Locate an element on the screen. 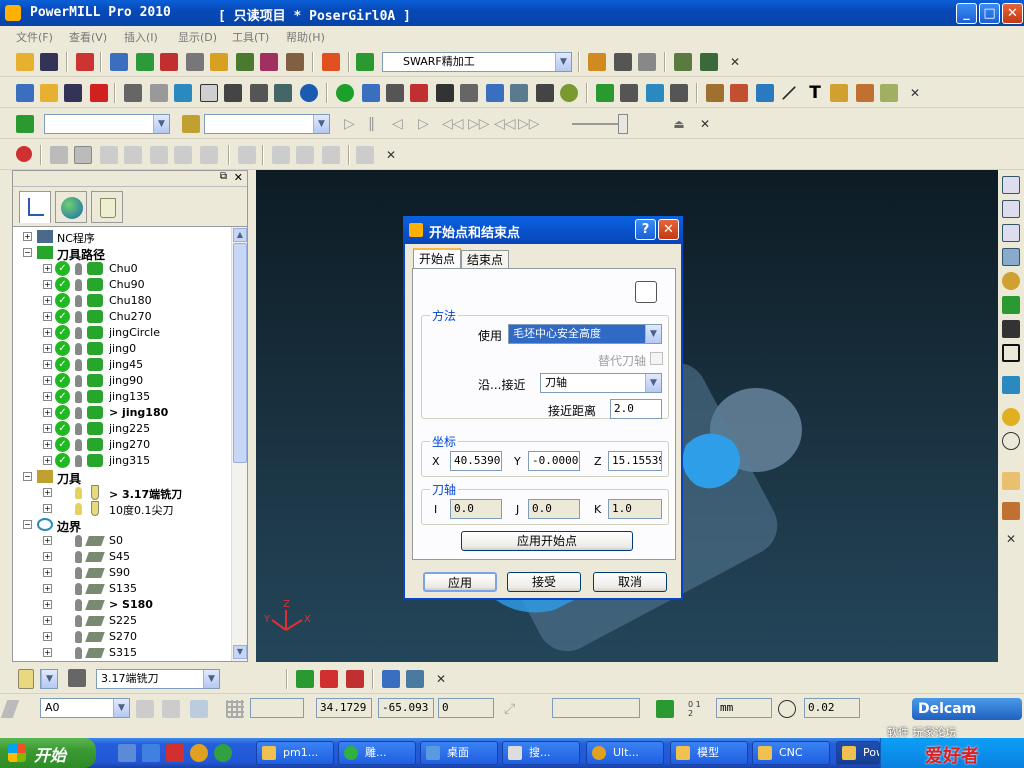 Image resolution: width=1024 pixels, height=768 pixels. boundary-row: + S225 is located at coordinates (122, 621).